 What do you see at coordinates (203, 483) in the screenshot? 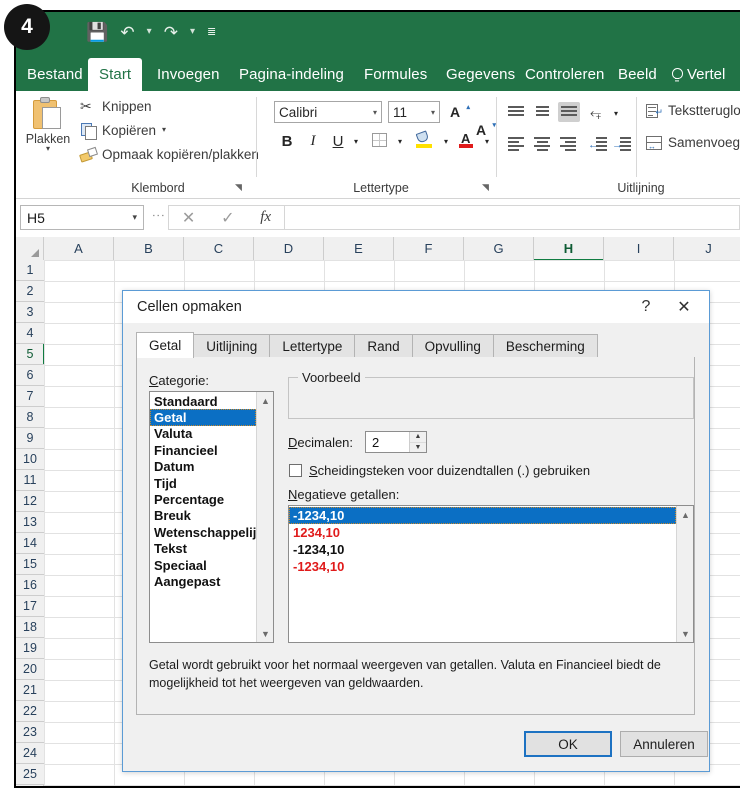
I see `category-item: Tijd` at bounding box center [203, 483].